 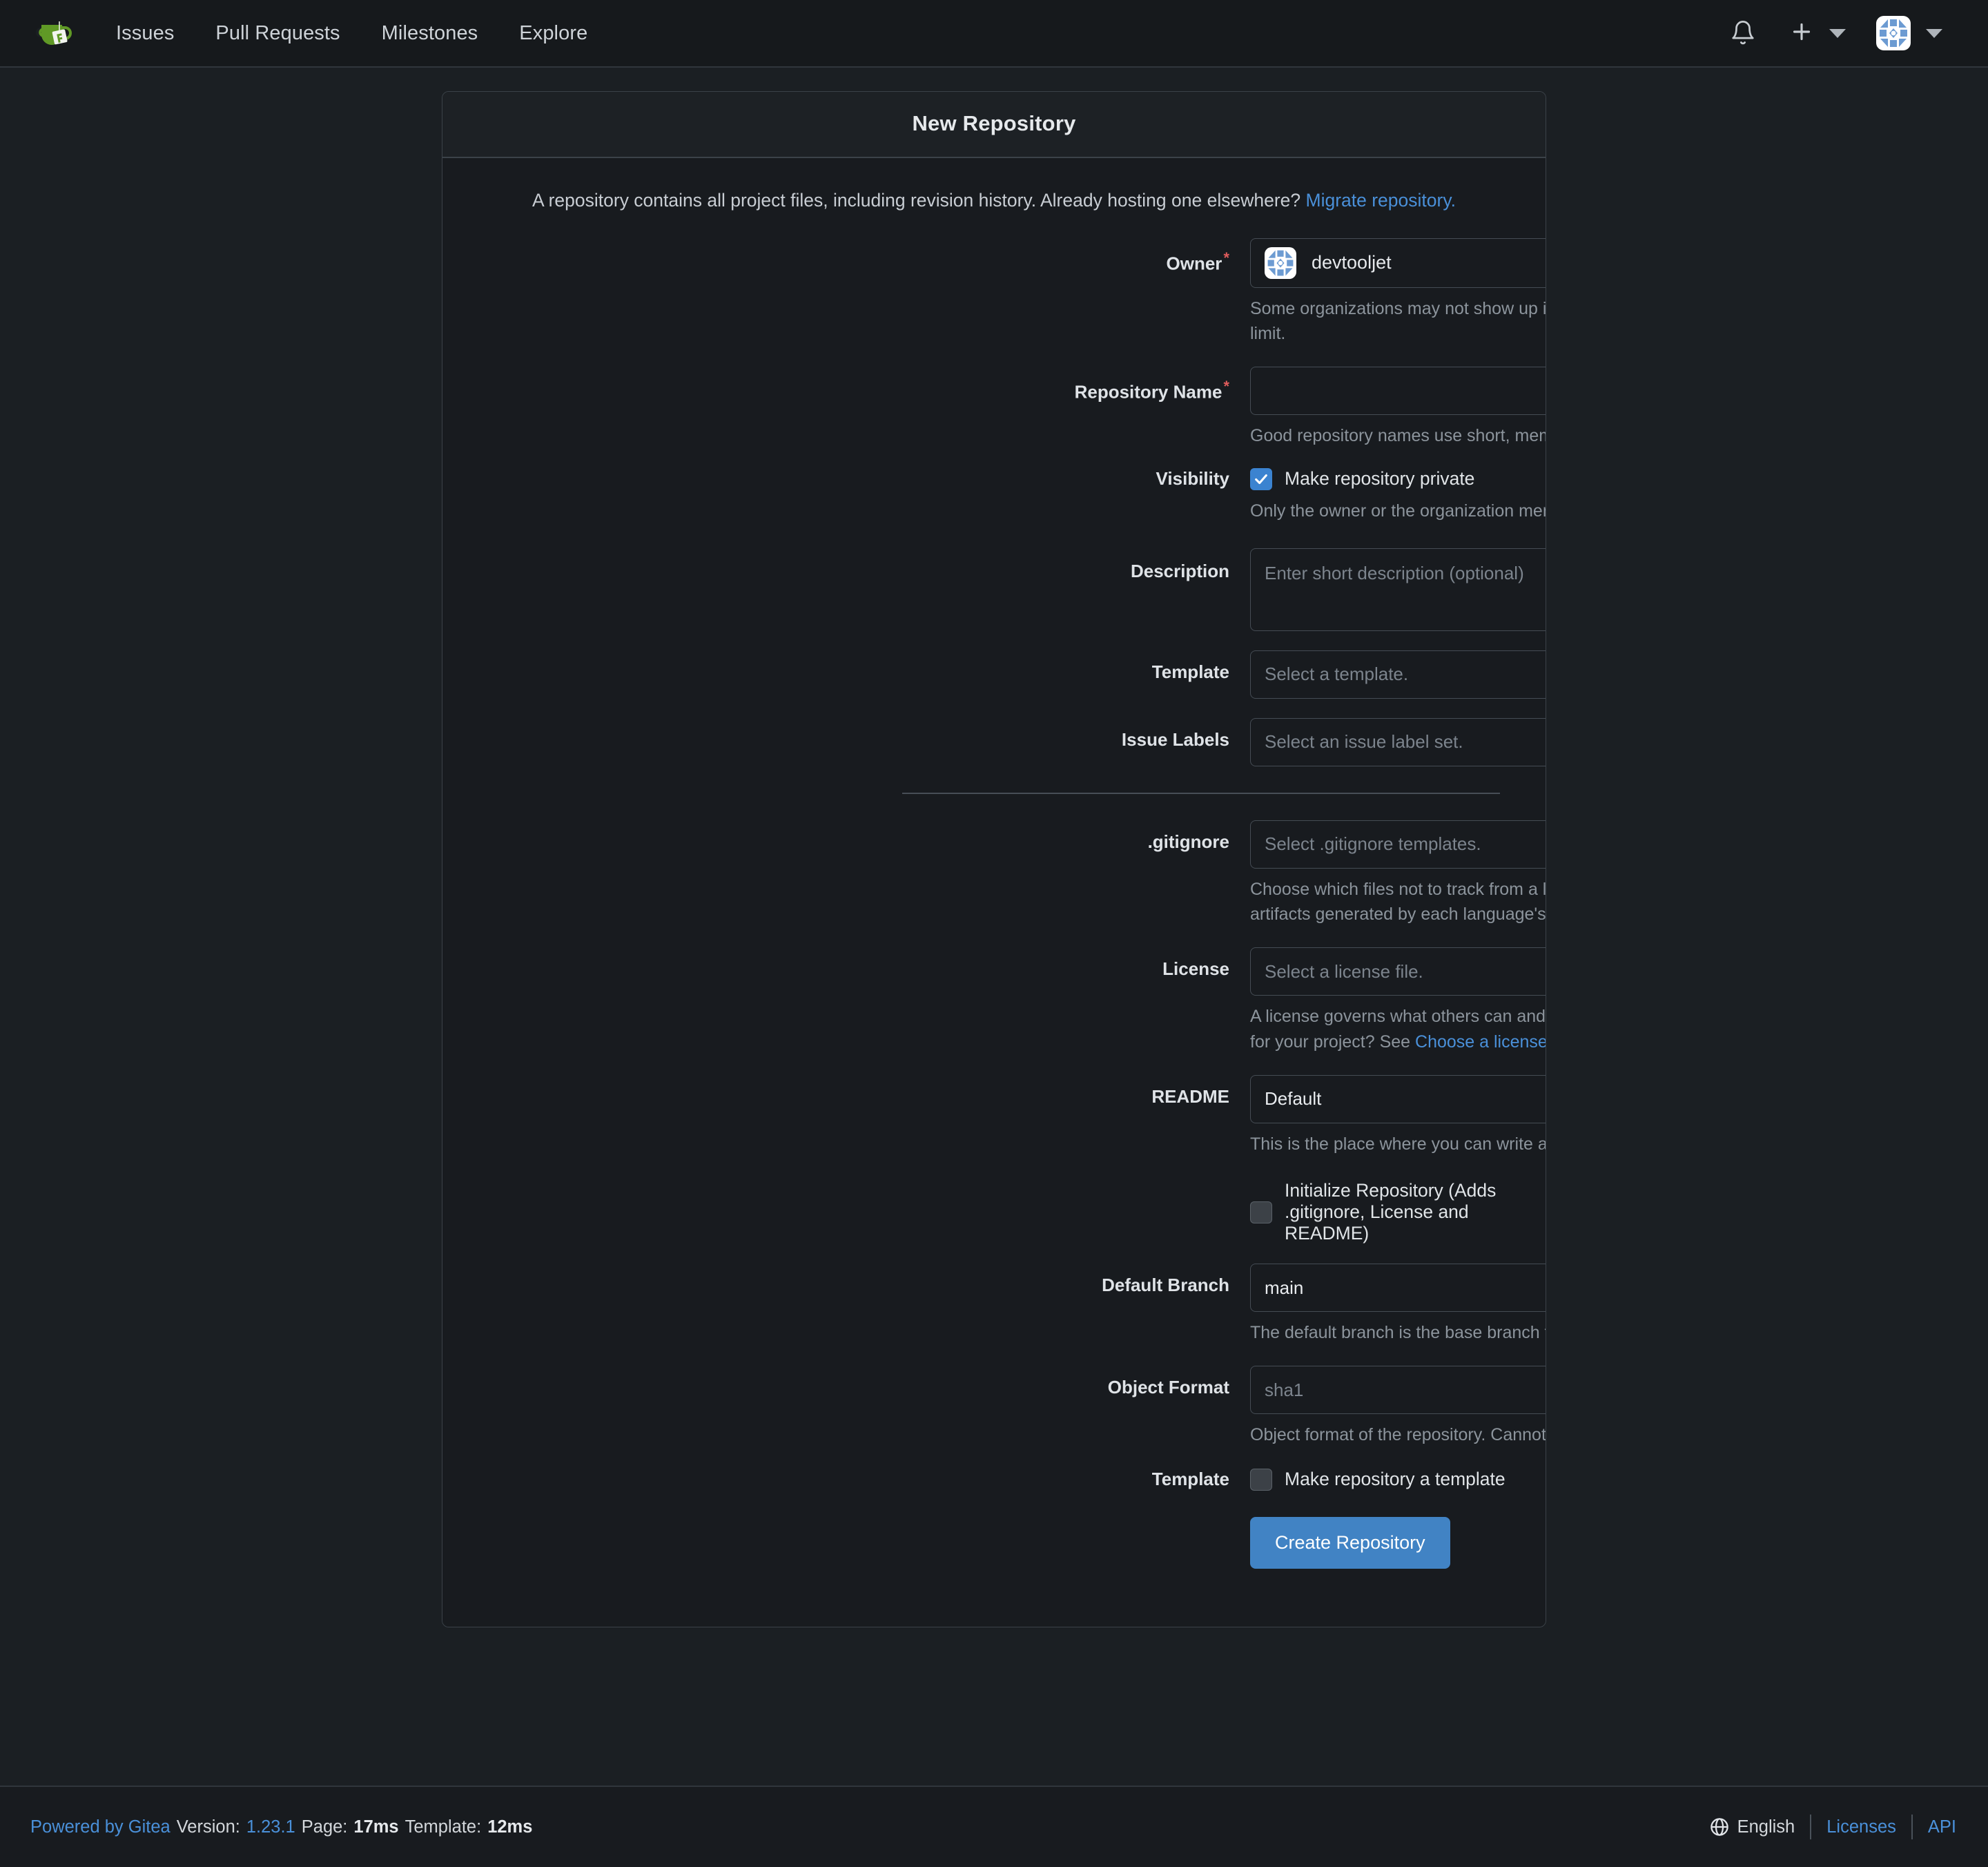 I want to click on readme-select-input, so click(x=1398, y=1098).